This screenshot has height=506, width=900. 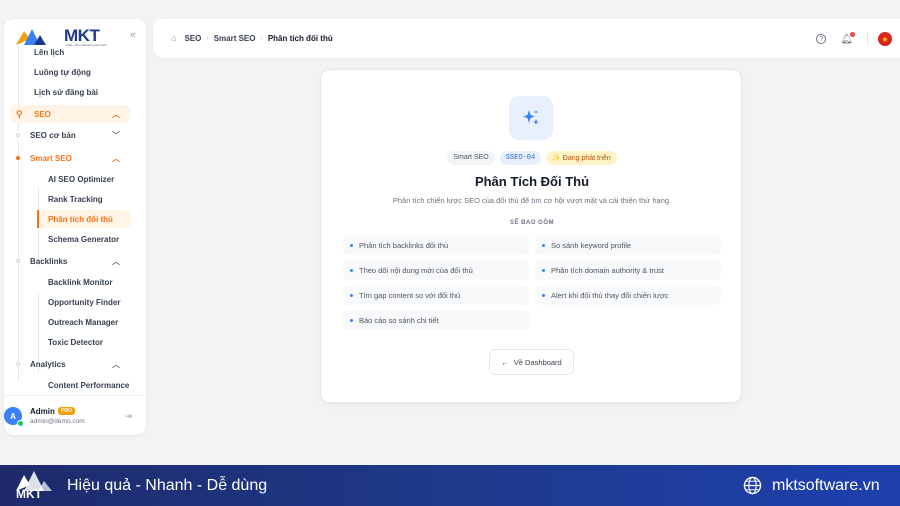 What do you see at coordinates (532, 181) in the screenshot?
I see `page-title: Phân Tích Đối Thủ` at bounding box center [532, 181].